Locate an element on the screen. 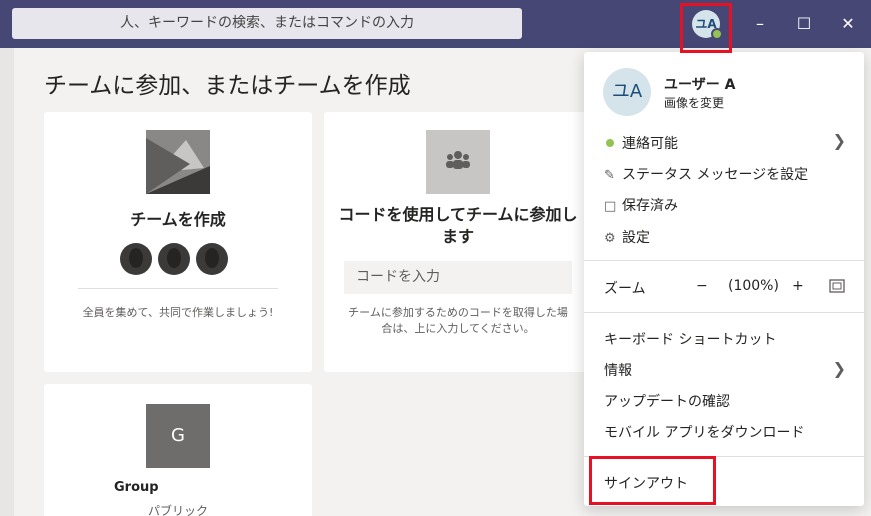 Image resolution: width=871 pixels, height=516 pixels. join-team-description: チームに参加するためのコードを取得した場合は、上に入力してください。 is located at coordinates (458, 320).